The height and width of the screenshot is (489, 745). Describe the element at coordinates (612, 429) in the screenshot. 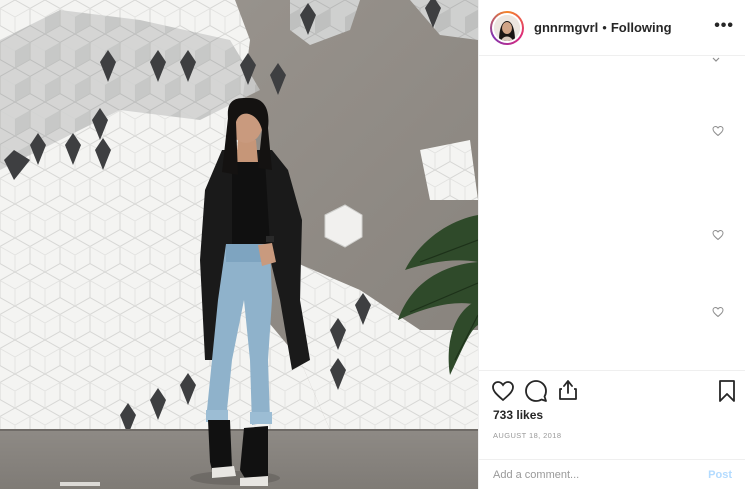

I see `post-actions: 733 likes AUGUST 18, 2018 Post` at that location.